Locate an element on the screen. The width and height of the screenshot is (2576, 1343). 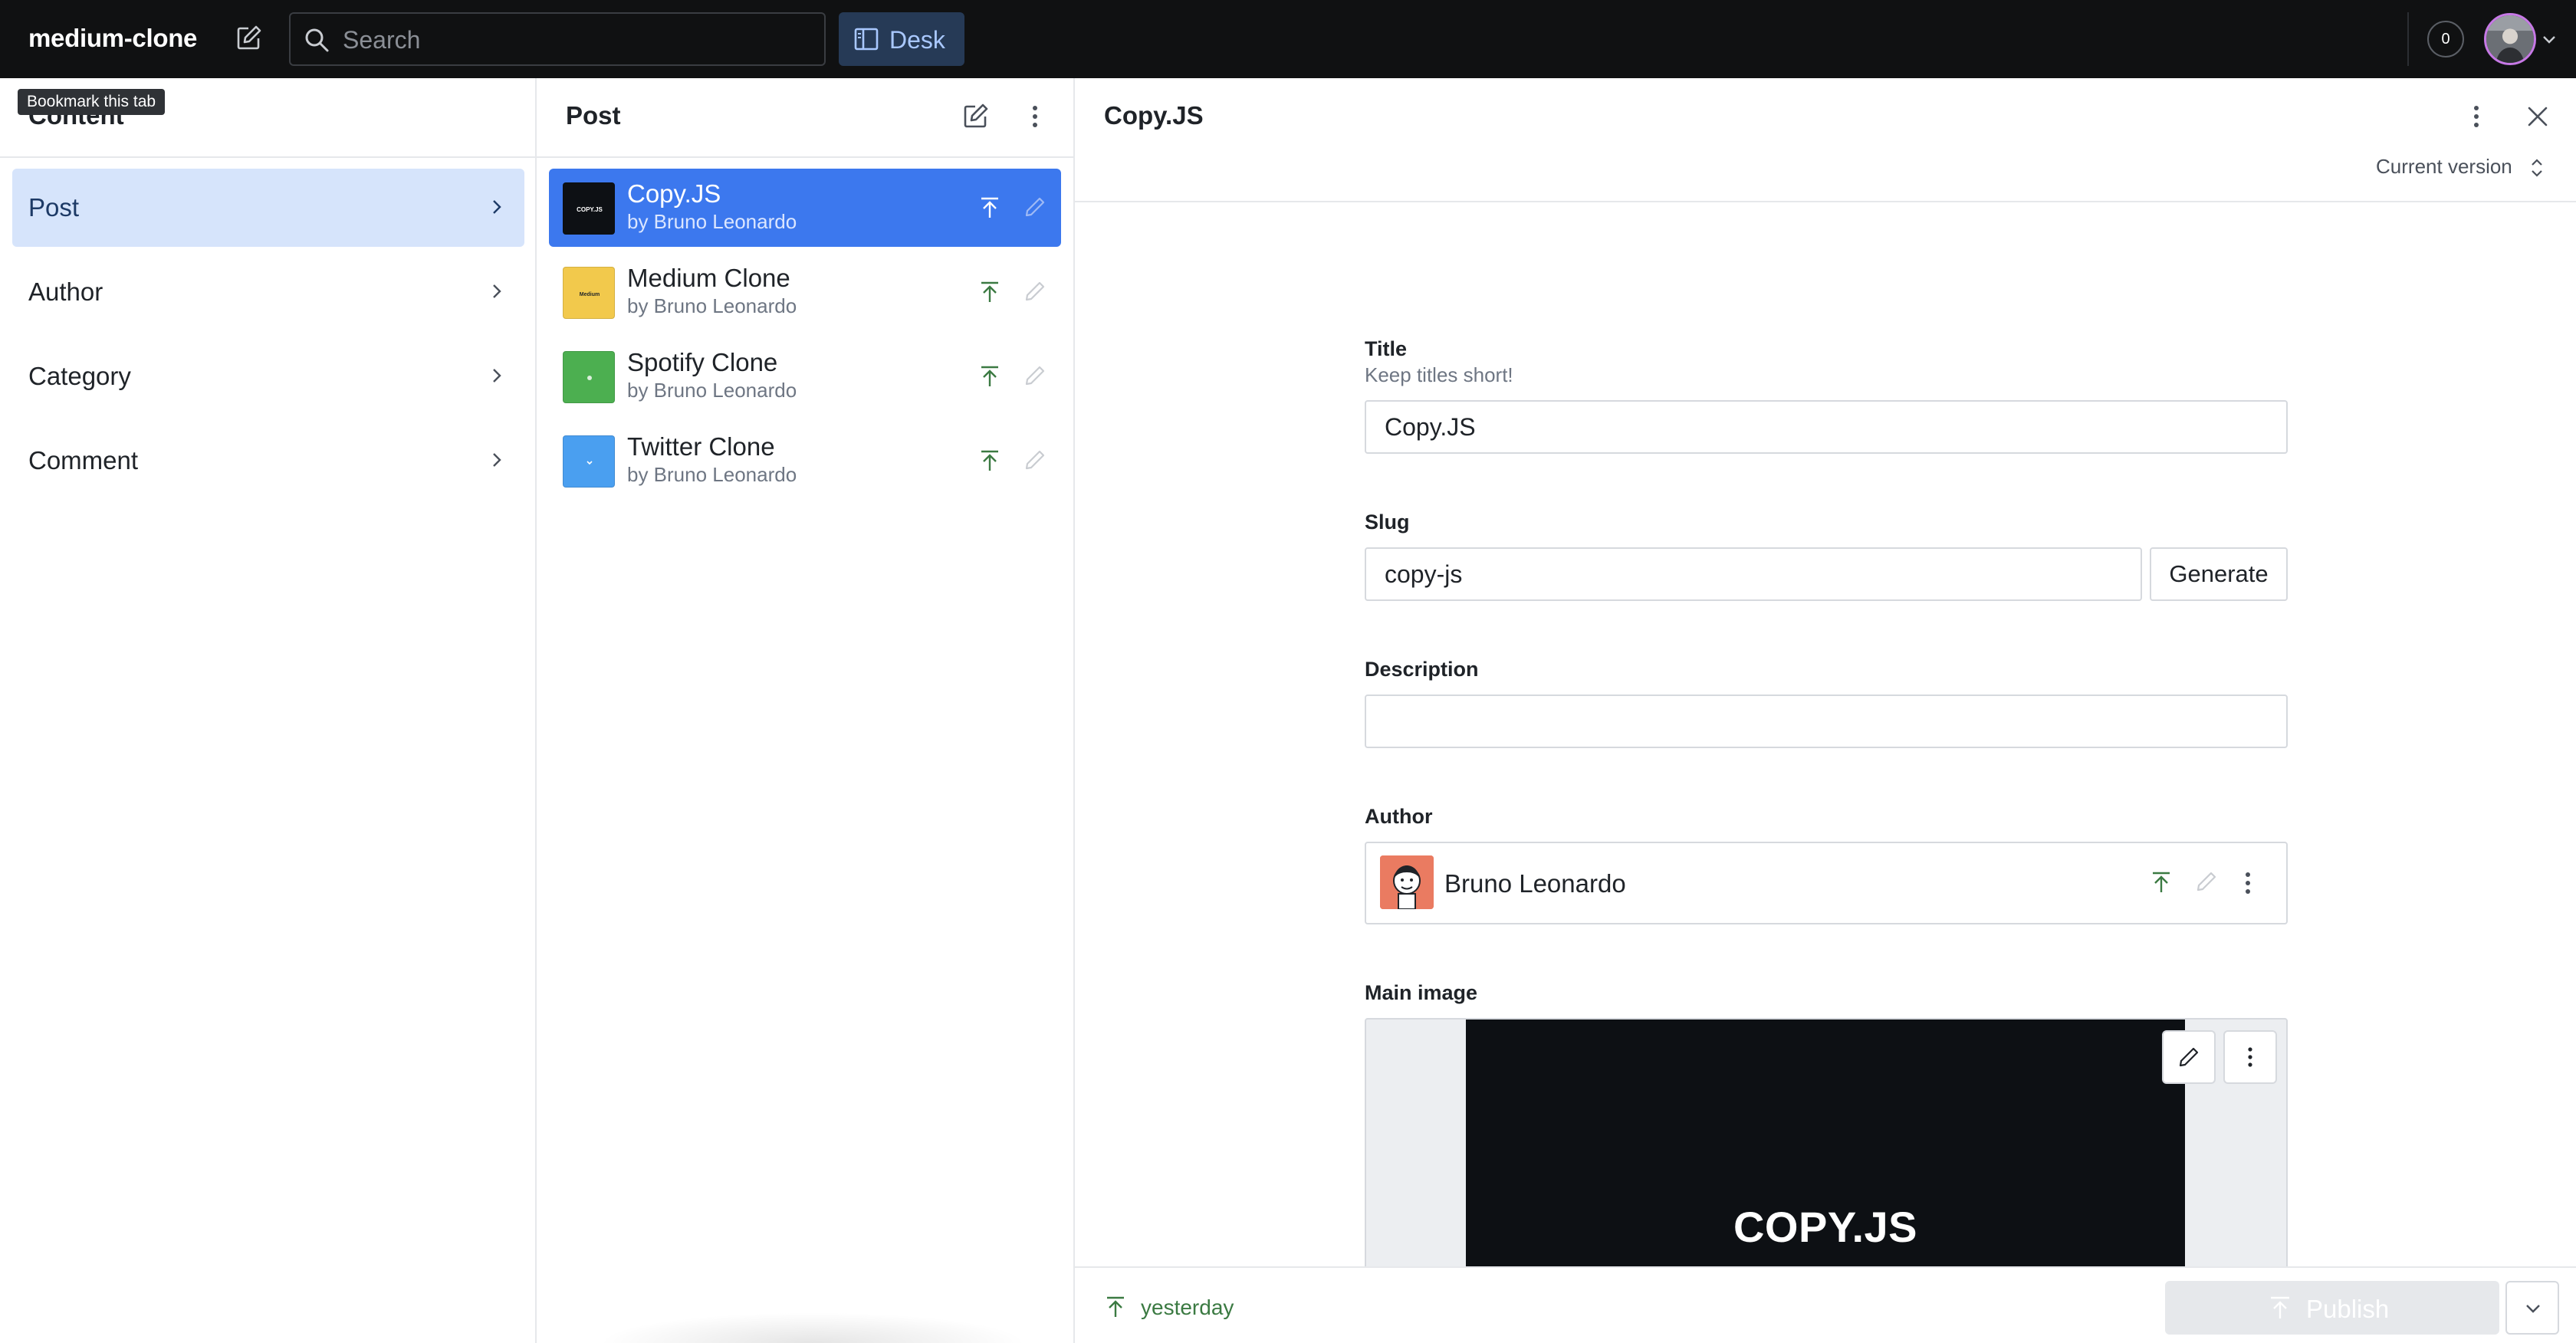
document-footer: yesterday Publish is located at coordinates (1825, 1304).